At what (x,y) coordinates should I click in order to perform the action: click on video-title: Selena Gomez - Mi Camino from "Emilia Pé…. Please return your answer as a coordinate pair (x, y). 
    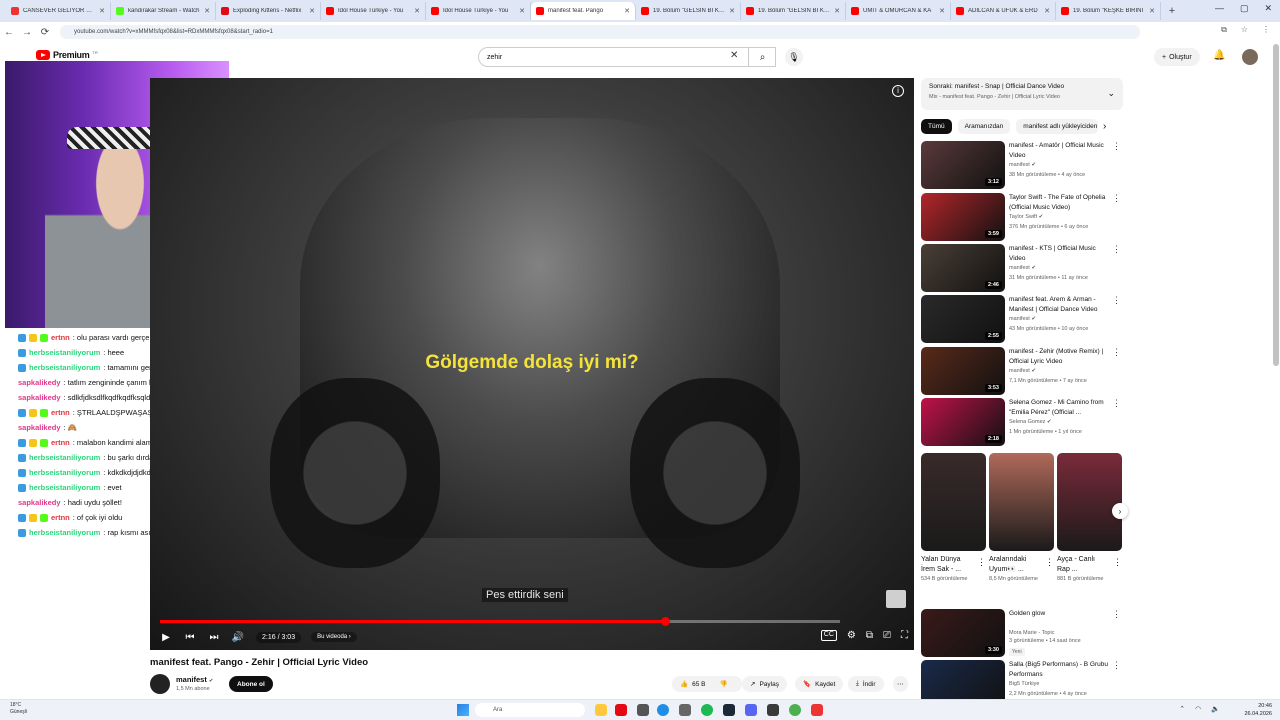
    Looking at the image, I should click on (1059, 408).